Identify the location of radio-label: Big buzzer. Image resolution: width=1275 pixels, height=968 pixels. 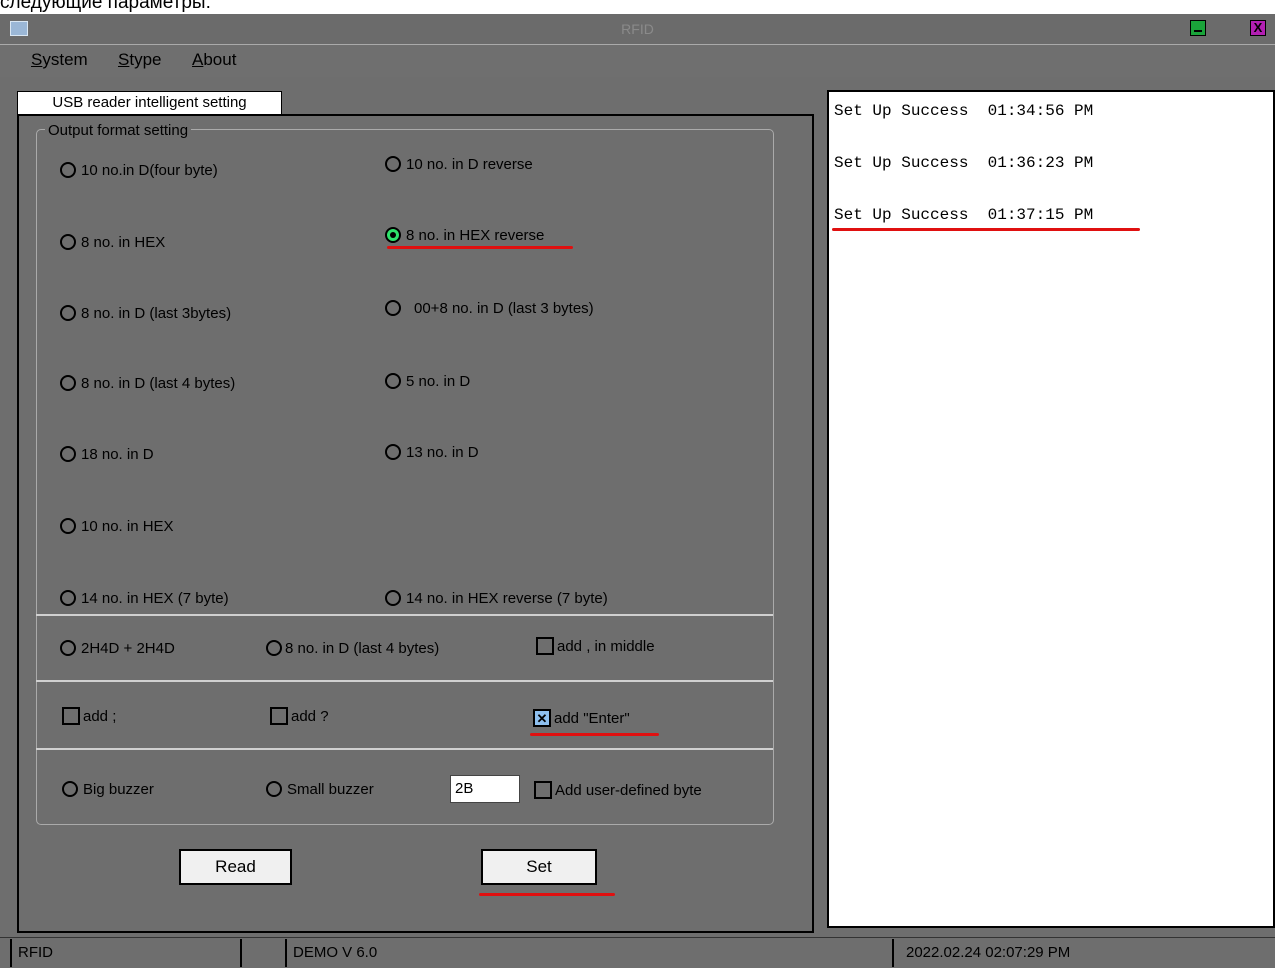
(118, 789).